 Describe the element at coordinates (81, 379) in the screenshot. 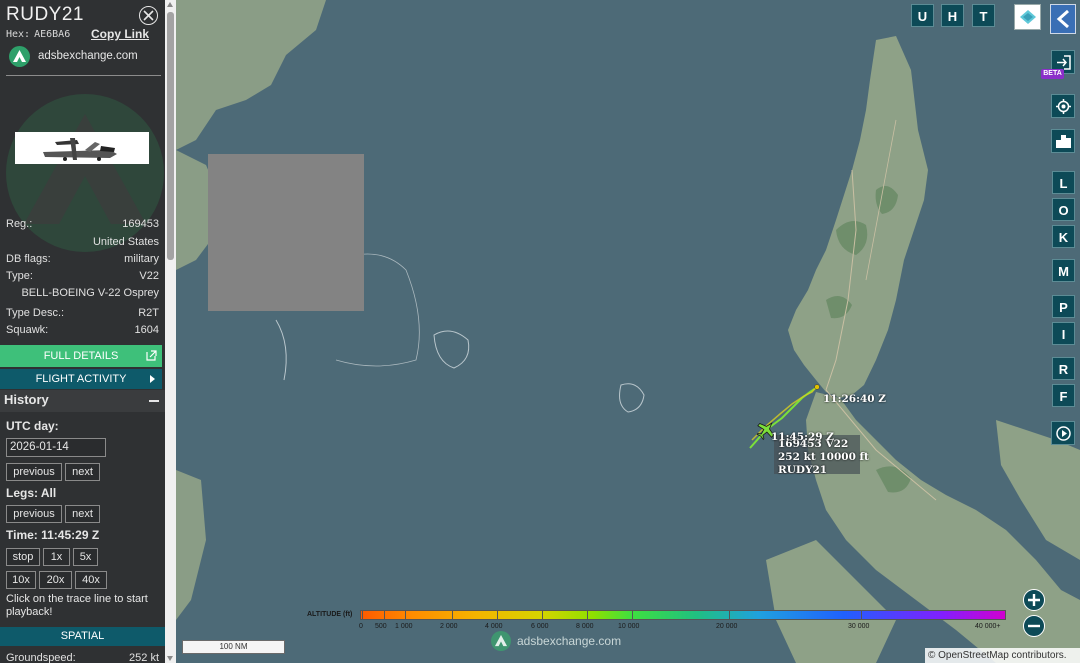

I see `flight-activity-button: FLIGHT ACTIVITY` at that location.